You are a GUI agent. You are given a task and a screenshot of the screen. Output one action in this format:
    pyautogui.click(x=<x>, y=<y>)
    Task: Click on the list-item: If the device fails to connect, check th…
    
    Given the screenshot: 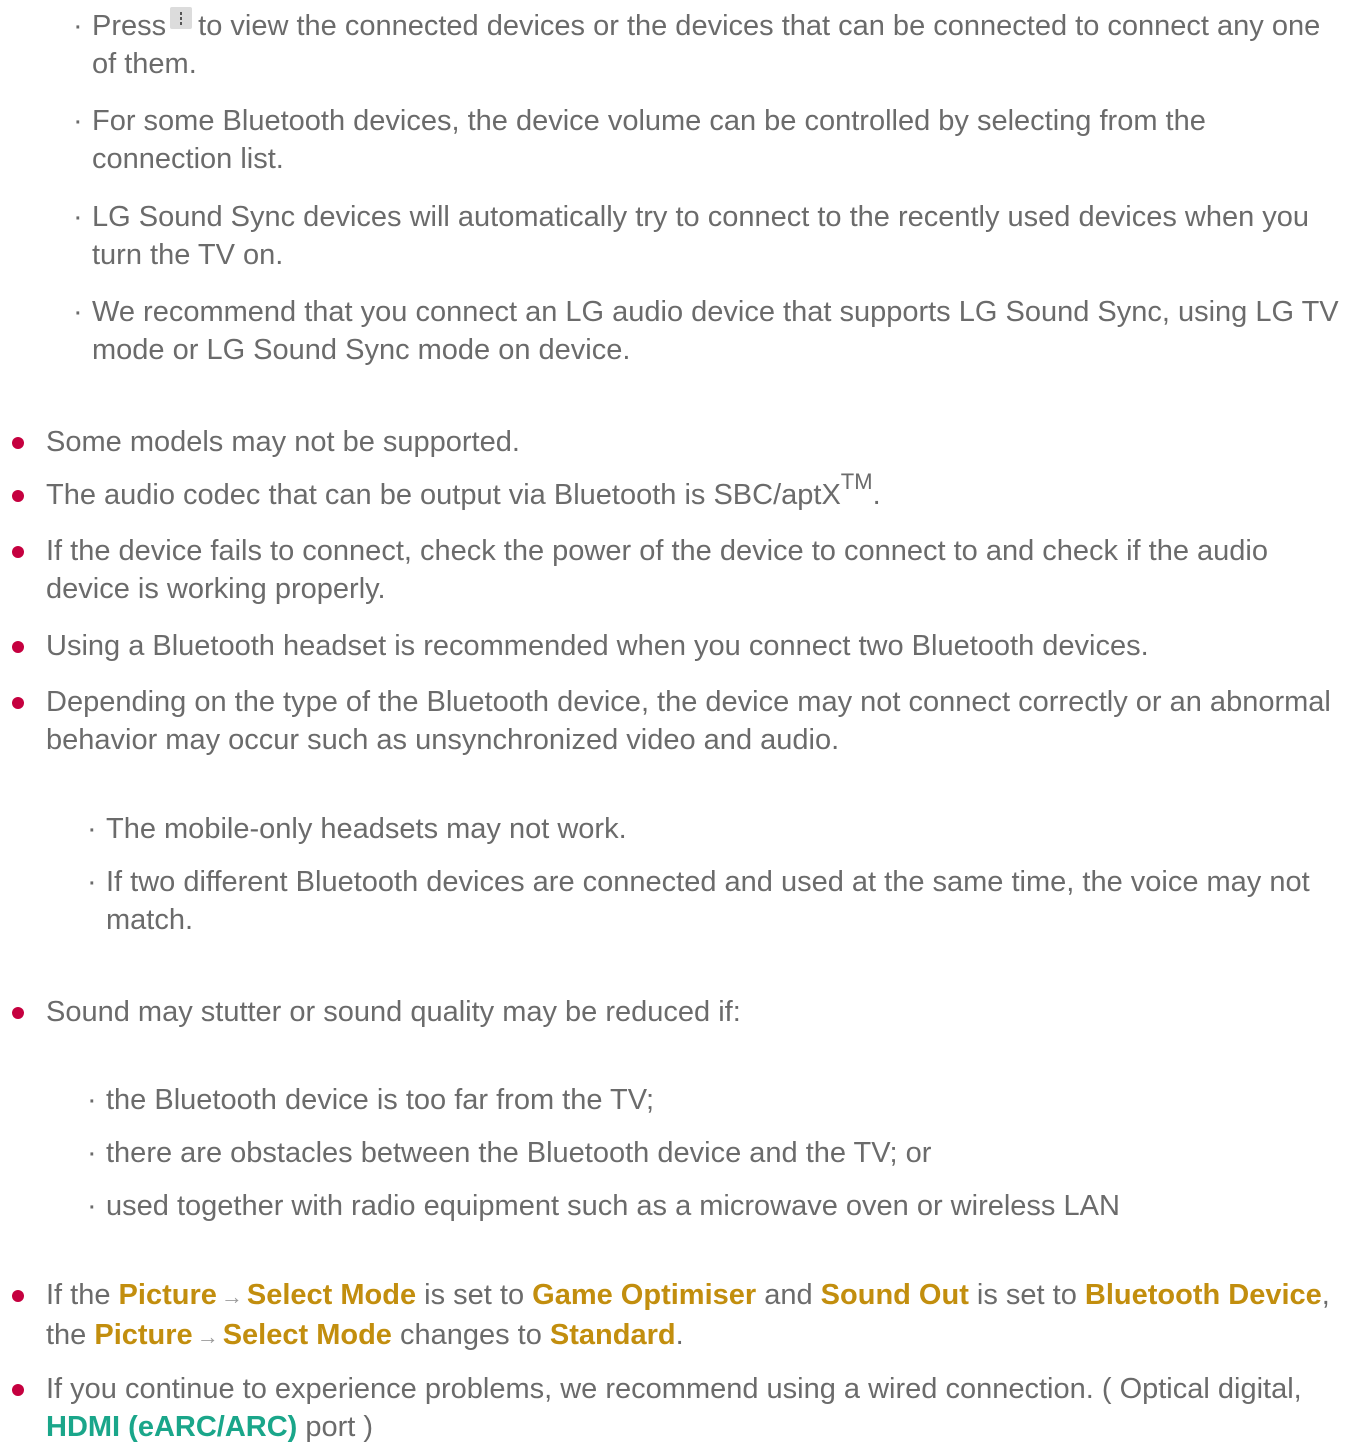 What is the action you would take?
    pyautogui.click(x=676, y=570)
    